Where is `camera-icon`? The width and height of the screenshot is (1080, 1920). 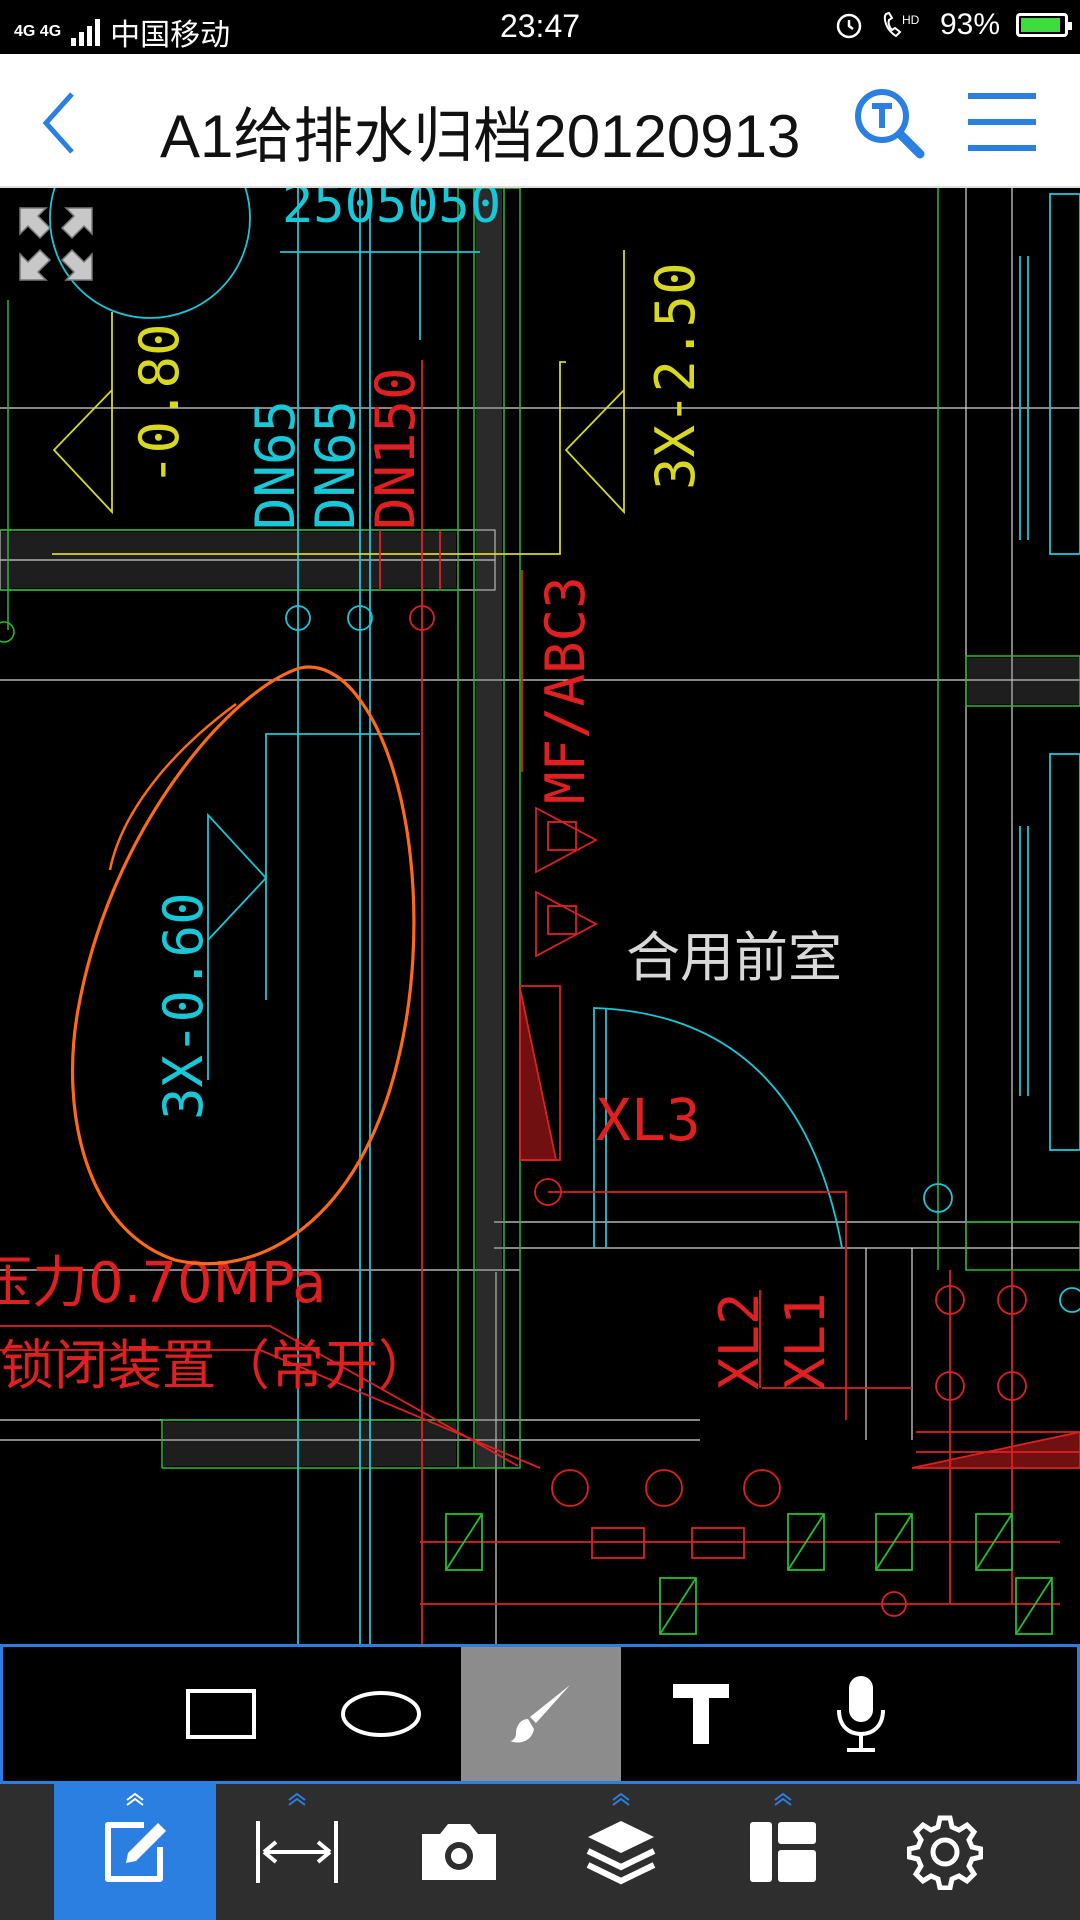
camera-icon is located at coordinates (459, 1852).